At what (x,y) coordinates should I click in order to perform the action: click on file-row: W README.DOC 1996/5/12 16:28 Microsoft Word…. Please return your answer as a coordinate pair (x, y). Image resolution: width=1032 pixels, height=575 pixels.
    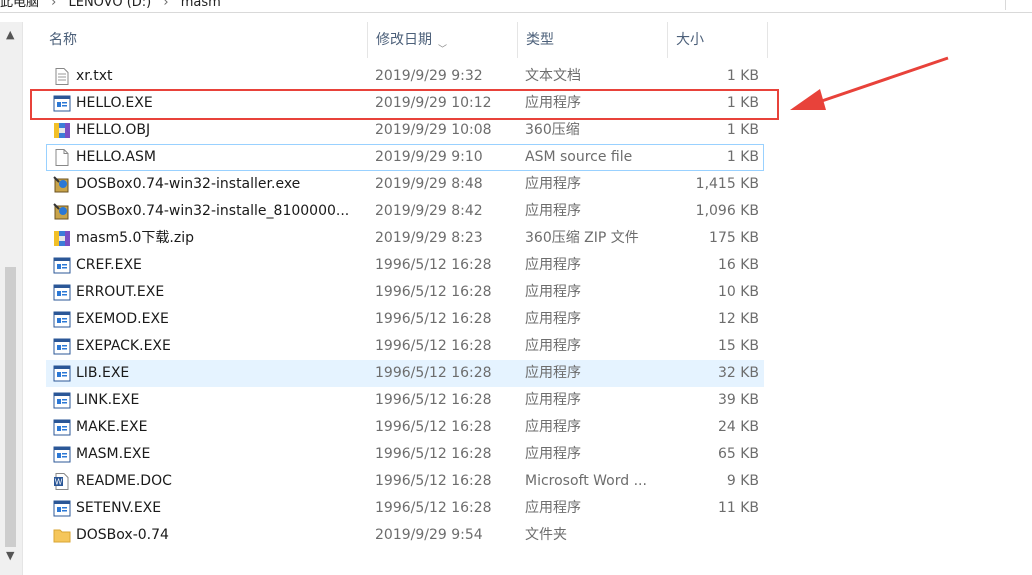
    Looking at the image, I should click on (405, 481).